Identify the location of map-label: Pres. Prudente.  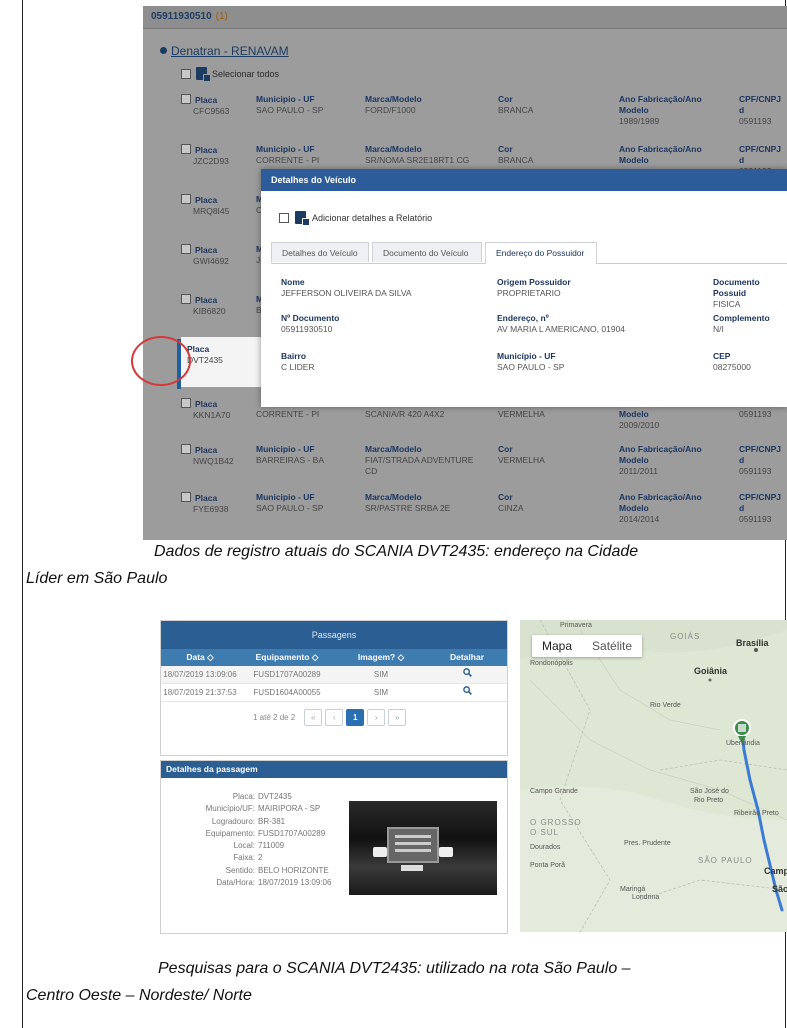
(647, 843).